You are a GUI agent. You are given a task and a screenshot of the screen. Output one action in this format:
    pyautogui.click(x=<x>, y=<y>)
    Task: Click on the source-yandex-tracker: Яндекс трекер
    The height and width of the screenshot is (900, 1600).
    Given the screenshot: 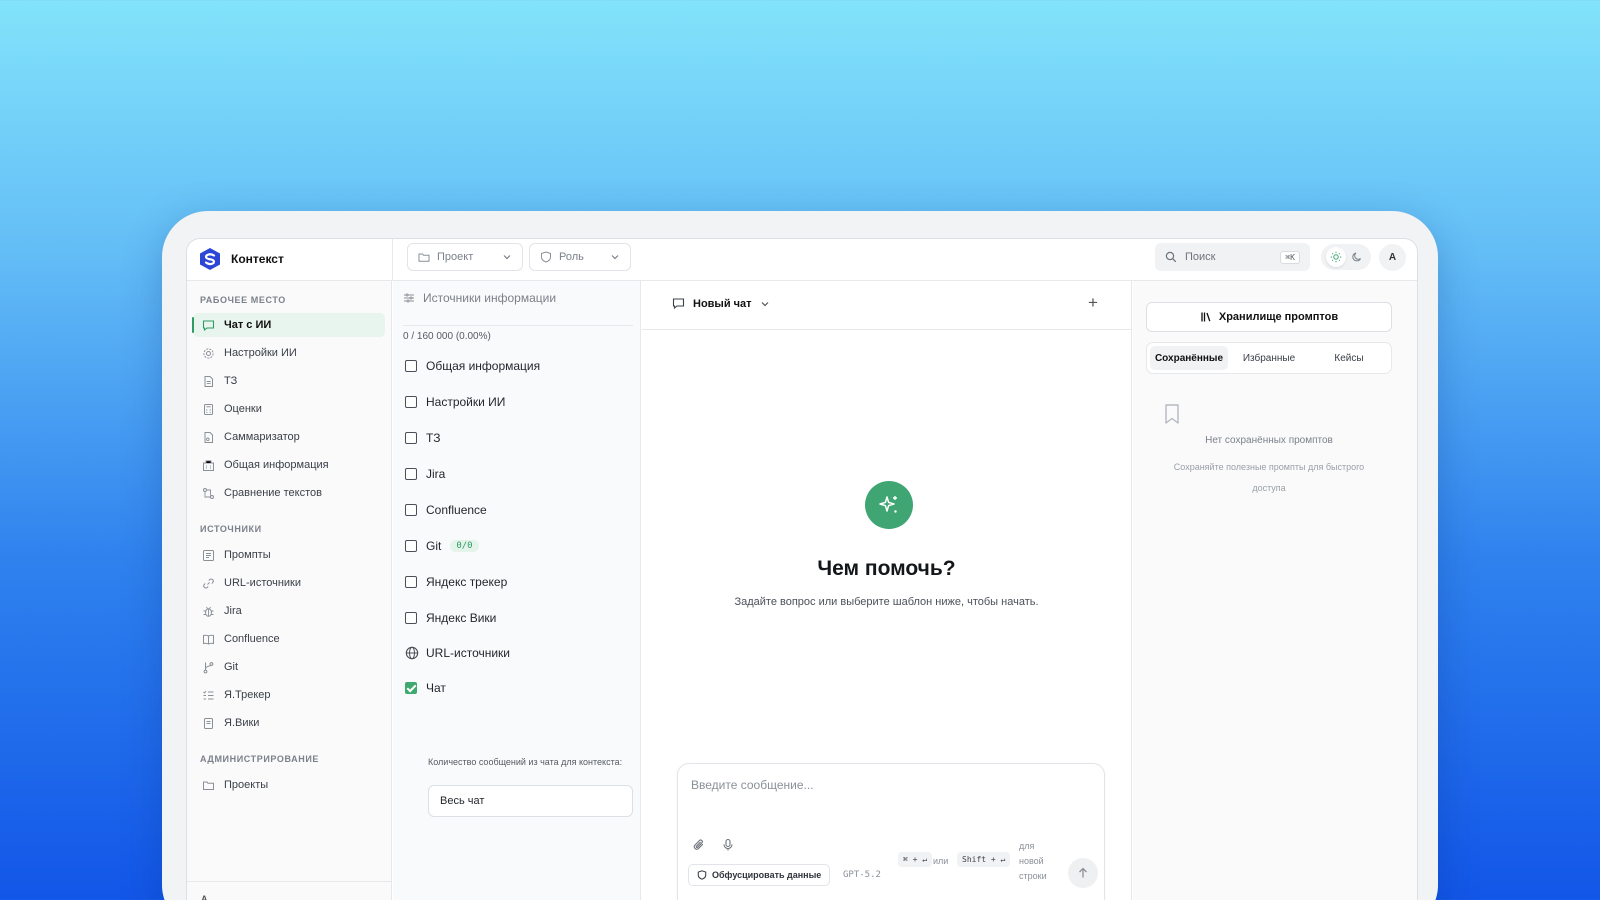 What is the action you would take?
    pyautogui.click(x=456, y=582)
    